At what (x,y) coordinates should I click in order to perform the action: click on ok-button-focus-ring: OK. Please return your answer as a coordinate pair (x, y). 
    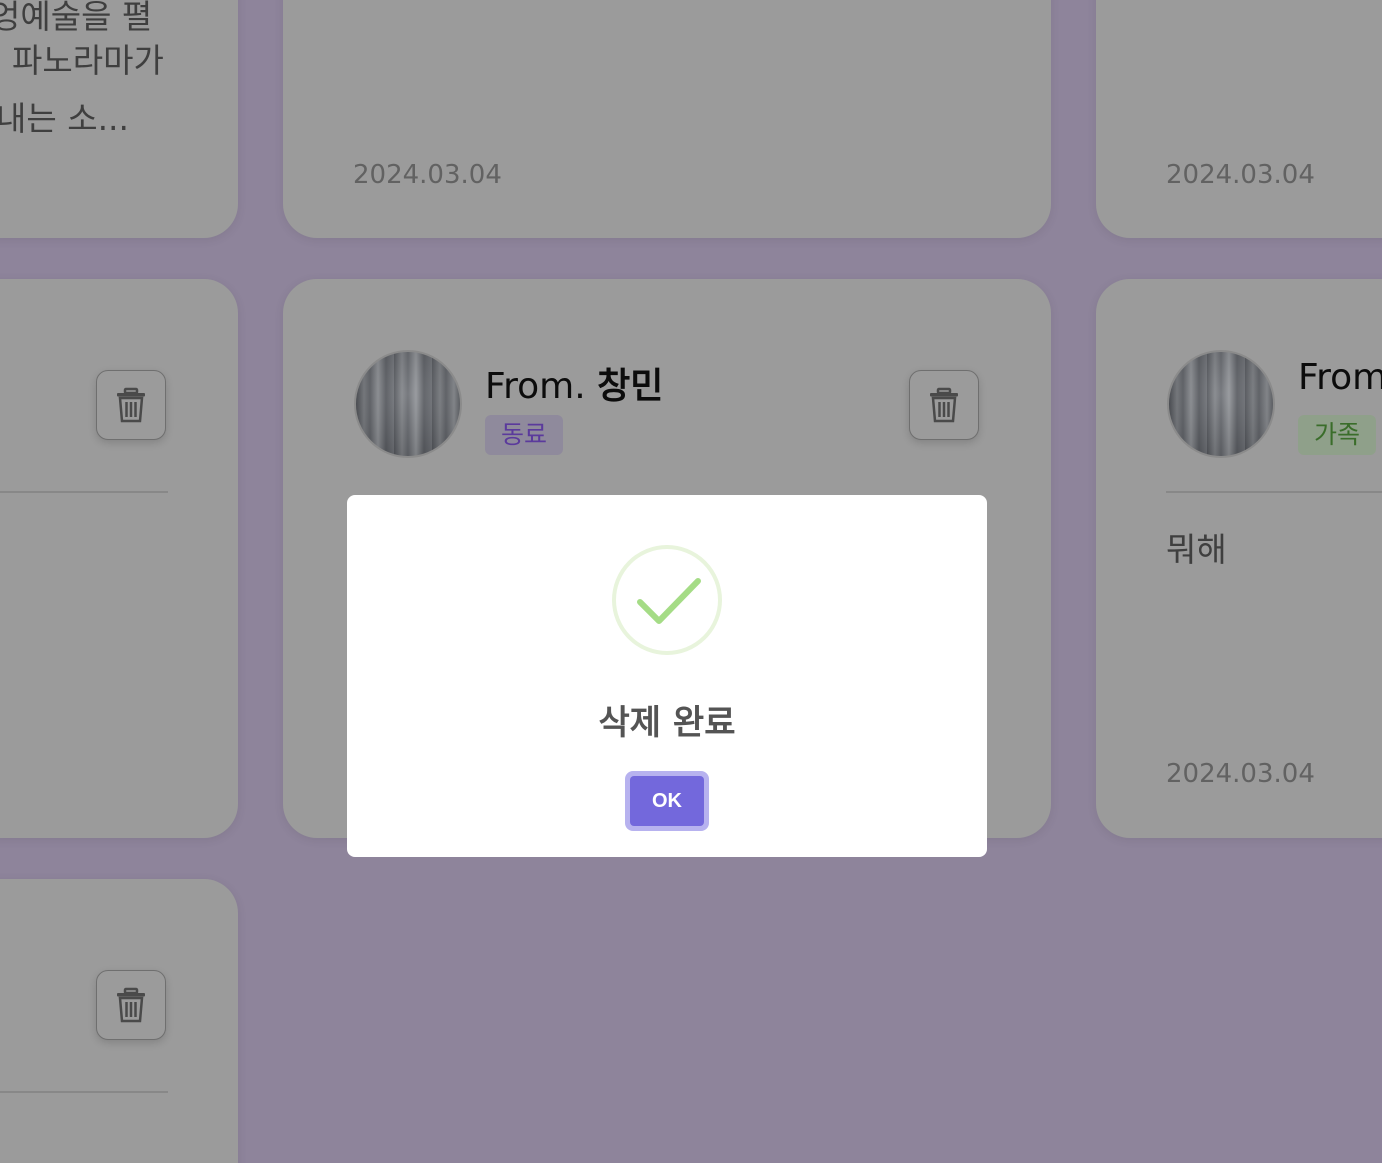
    Looking at the image, I should click on (667, 801).